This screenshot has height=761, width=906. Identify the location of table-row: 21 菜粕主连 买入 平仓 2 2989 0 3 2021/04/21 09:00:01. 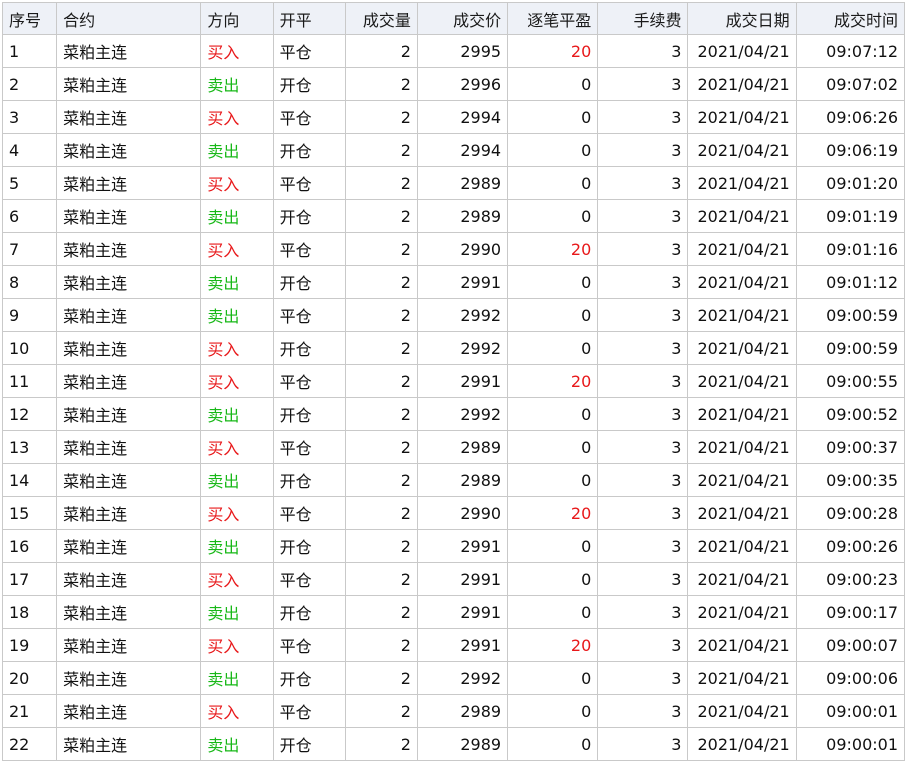
(453, 711).